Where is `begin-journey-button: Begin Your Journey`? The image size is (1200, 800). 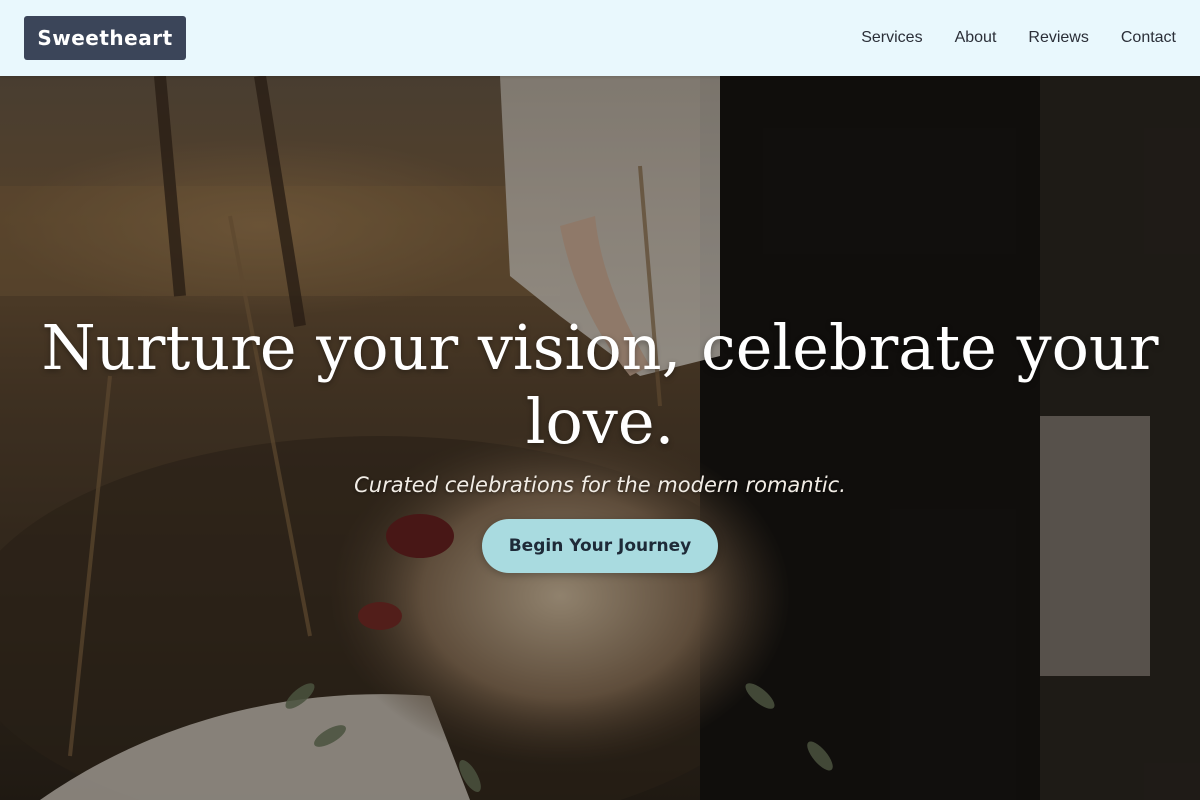
begin-journey-button: Begin Your Journey is located at coordinates (600, 546).